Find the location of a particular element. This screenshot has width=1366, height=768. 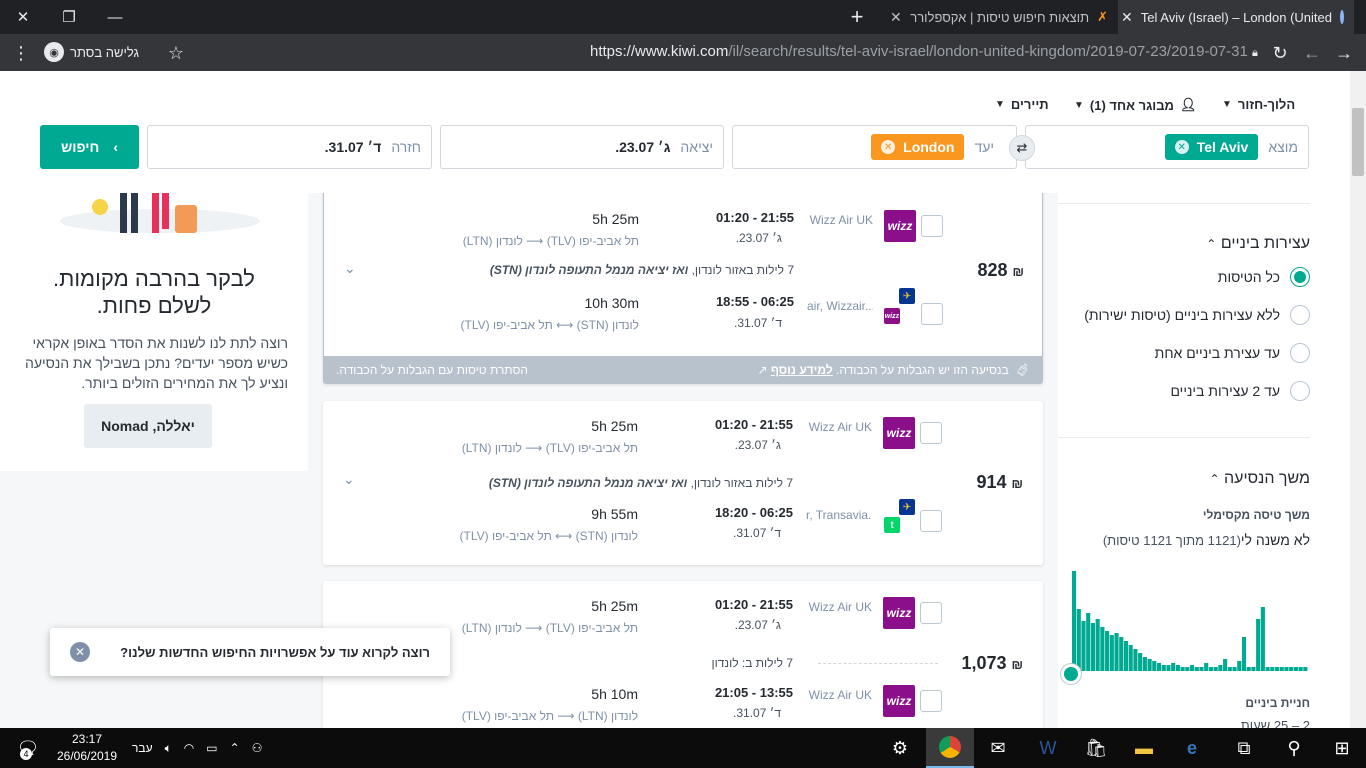

hide-restricted-link: הסתרת טיסות עם הגבלות על הכבודה. is located at coordinates (432, 370).